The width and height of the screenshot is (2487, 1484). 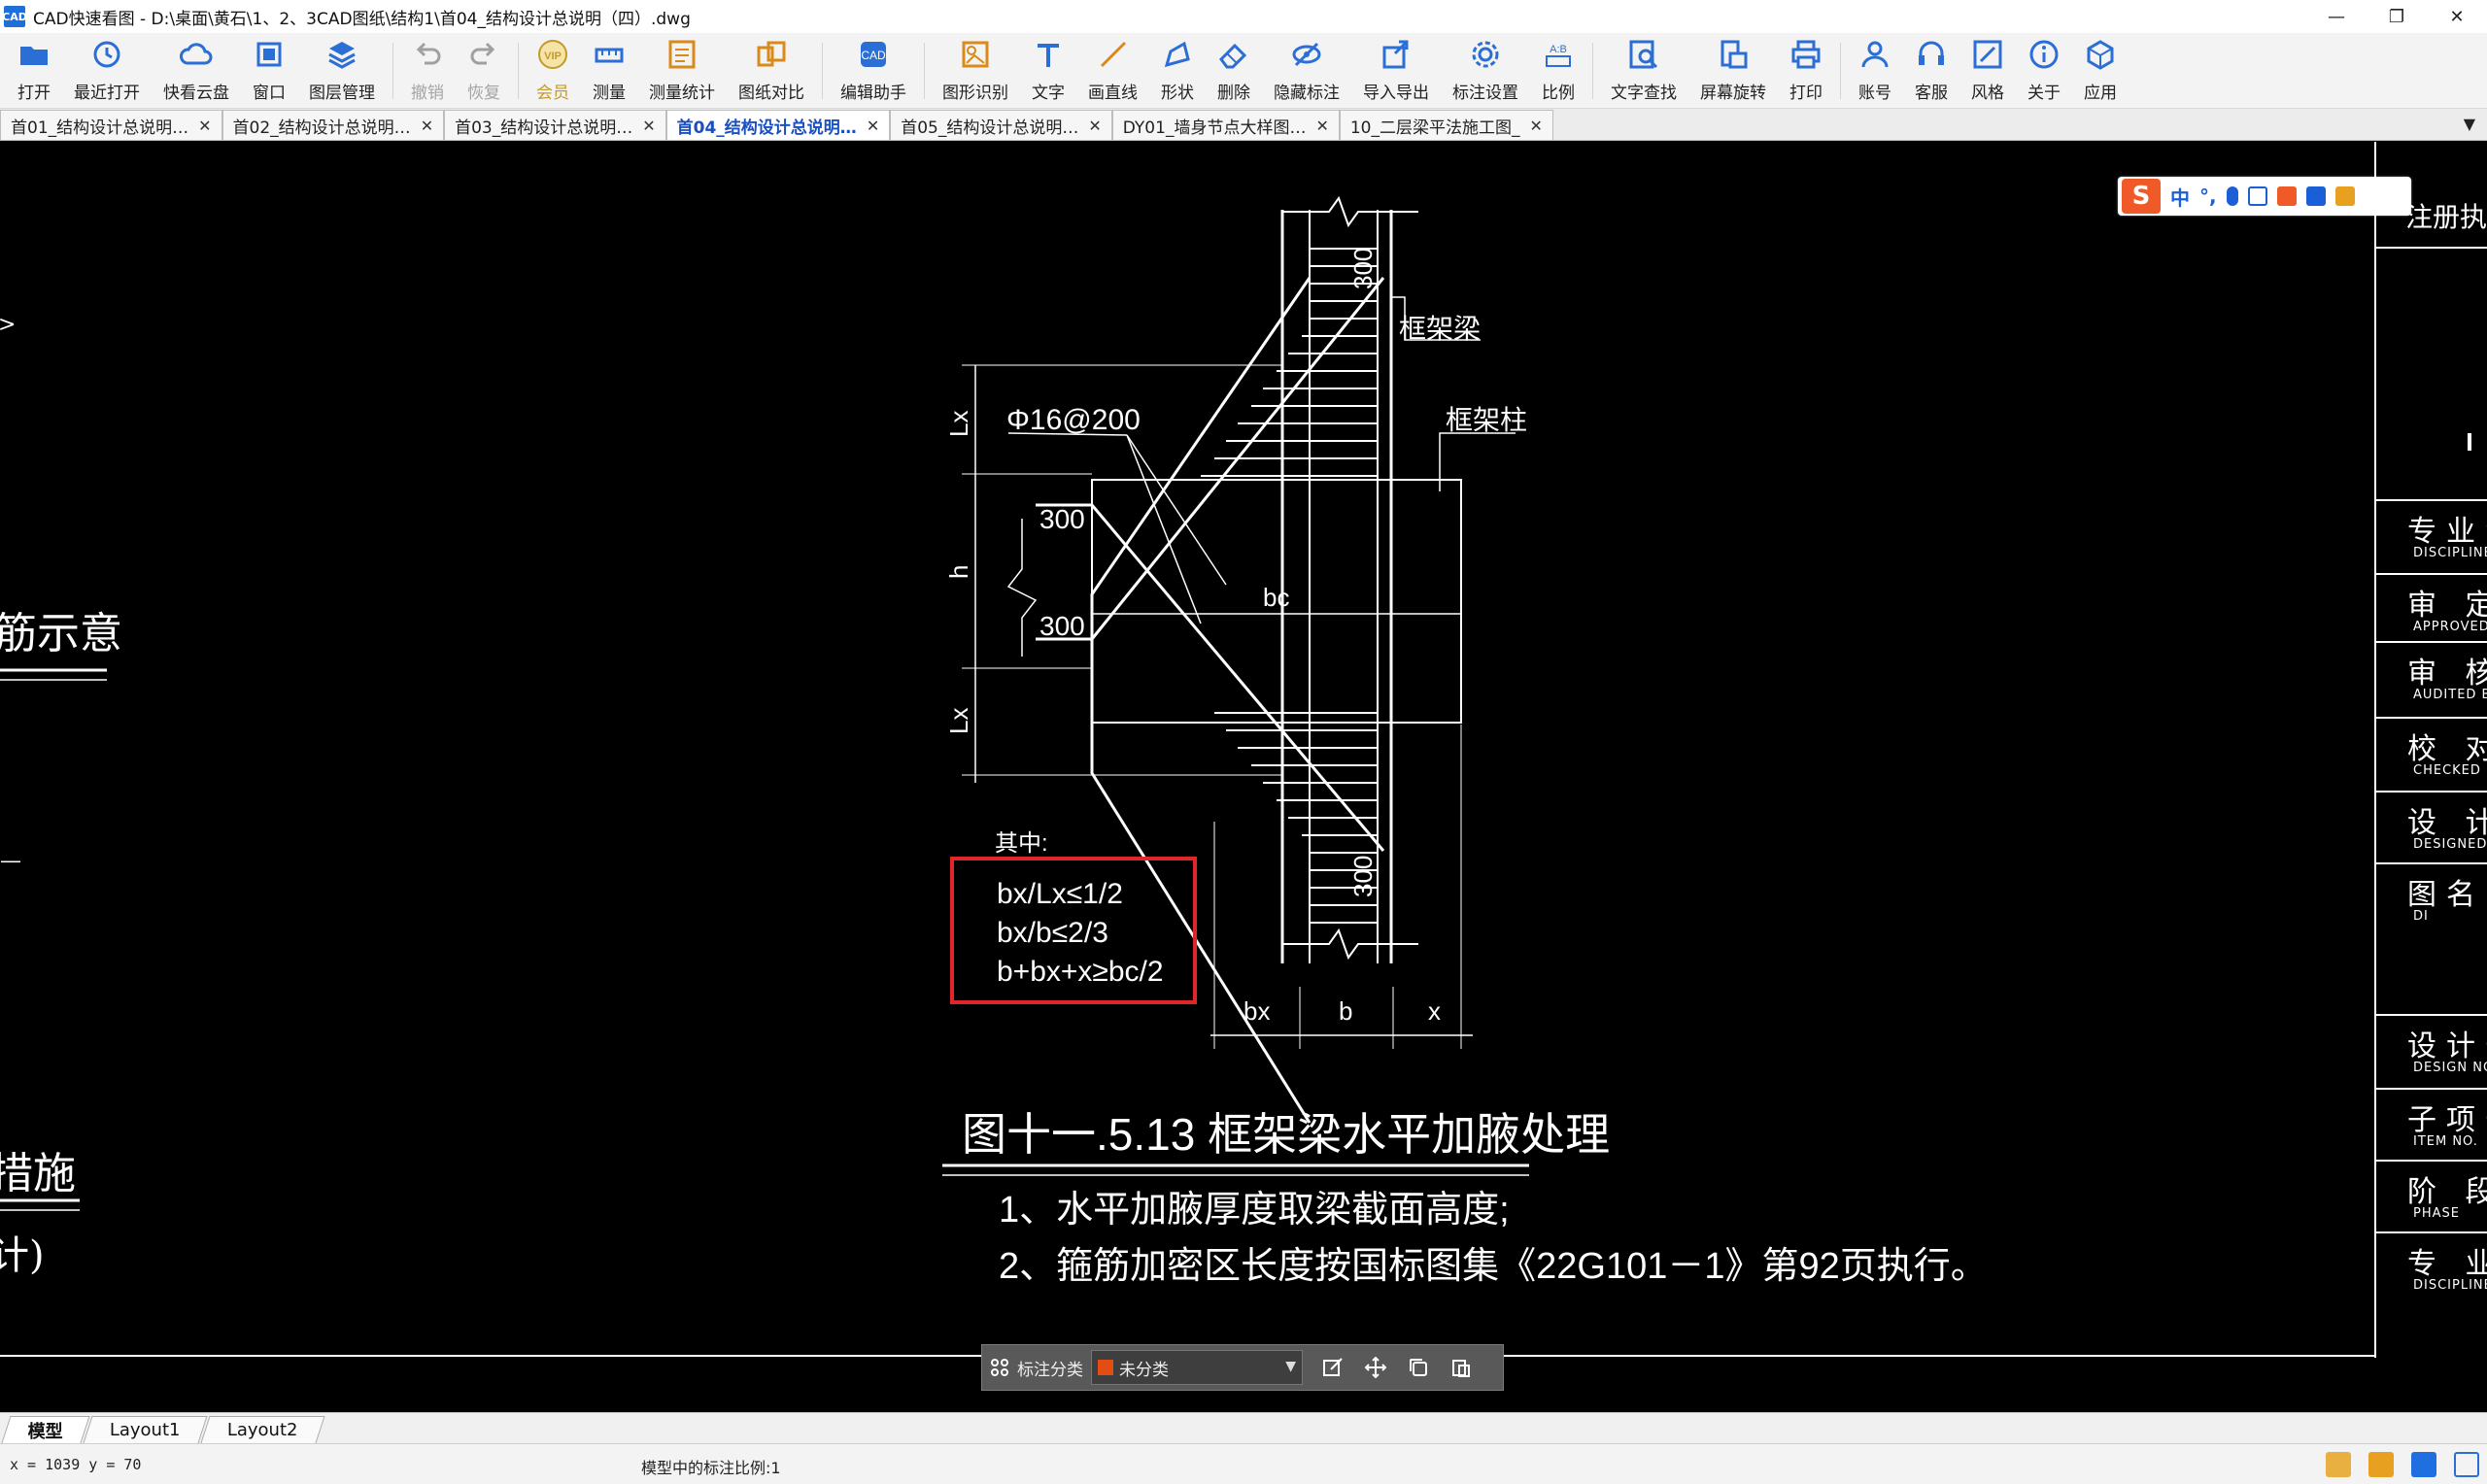 What do you see at coordinates (2445, 1141) in the screenshot?
I see `title-block-label-en: ITEM NO.` at bounding box center [2445, 1141].